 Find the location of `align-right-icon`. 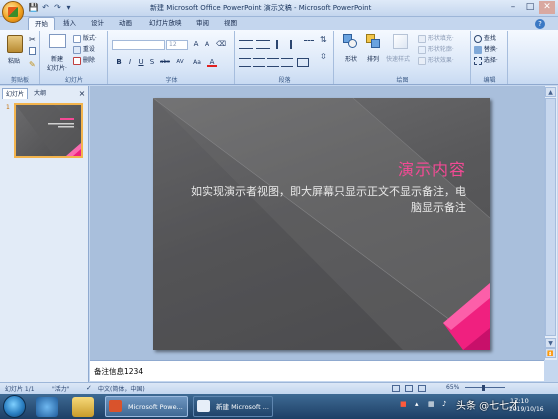

align-right-icon is located at coordinates (273, 62).